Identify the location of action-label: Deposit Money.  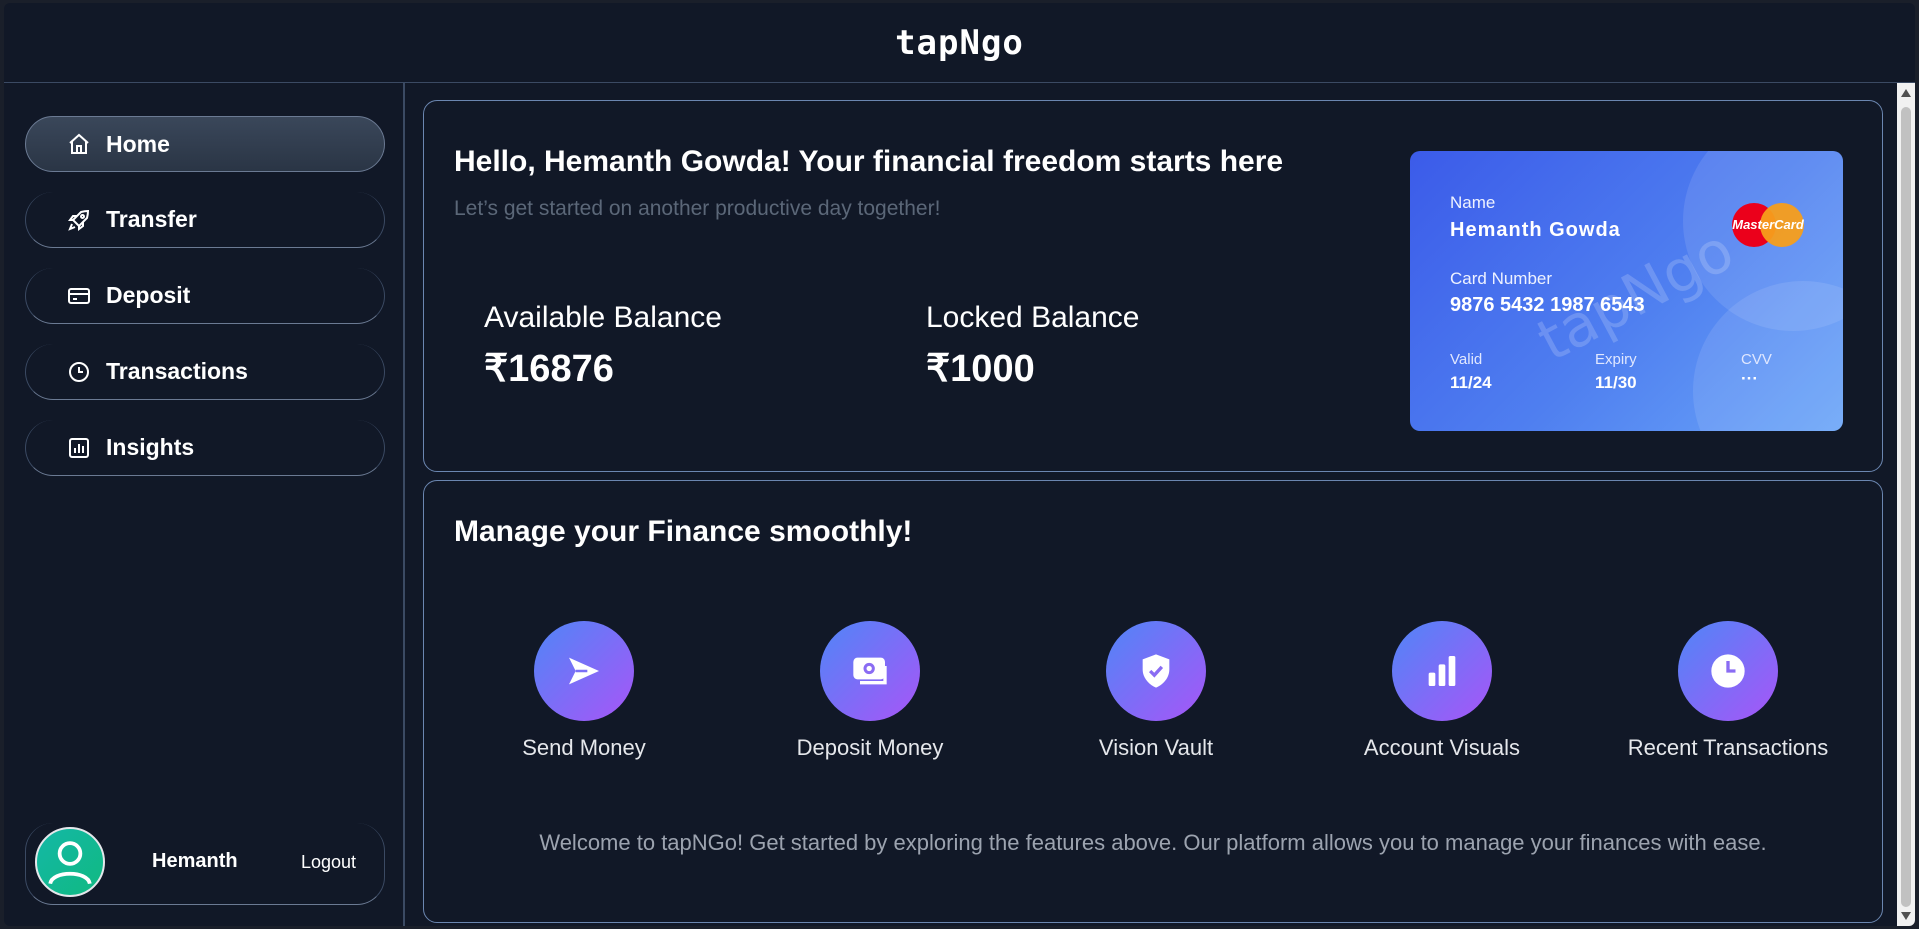
(870, 747).